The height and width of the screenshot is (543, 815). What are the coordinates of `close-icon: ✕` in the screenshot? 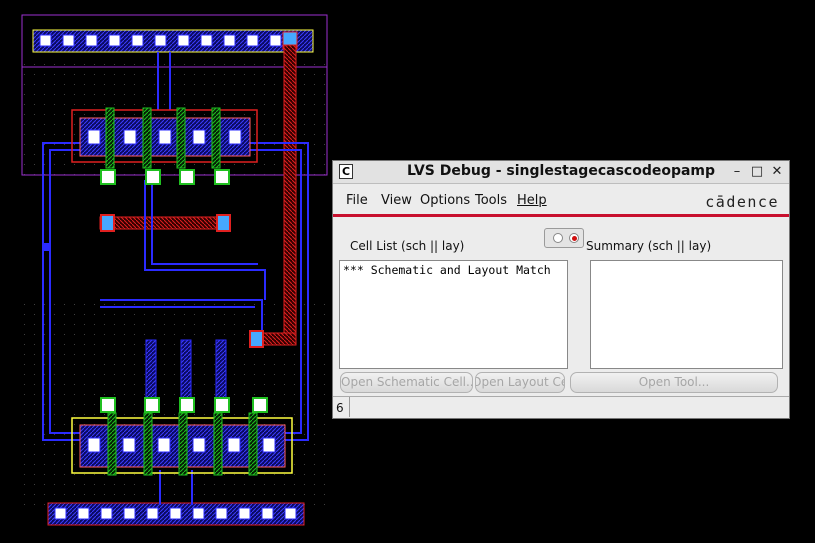 It's located at (777, 172).